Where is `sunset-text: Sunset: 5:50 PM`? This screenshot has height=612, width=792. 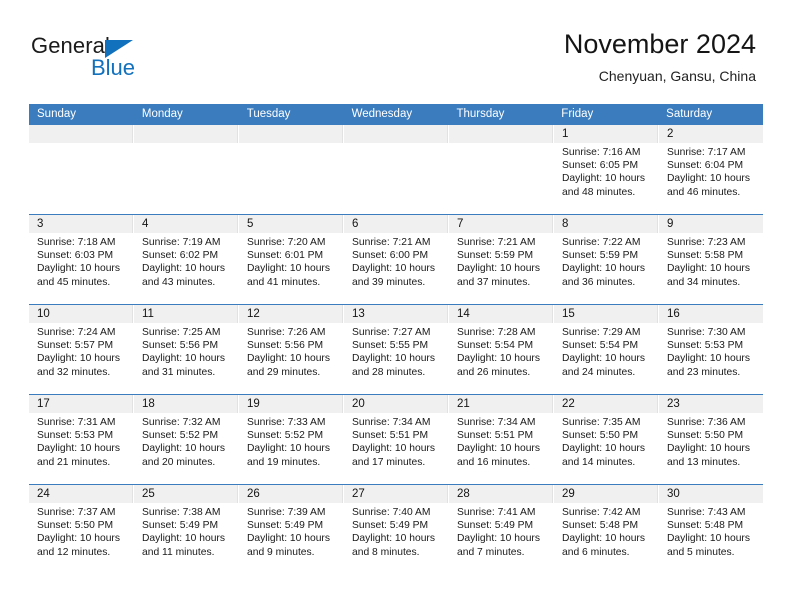 sunset-text: Sunset: 5:50 PM is located at coordinates (600, 436).